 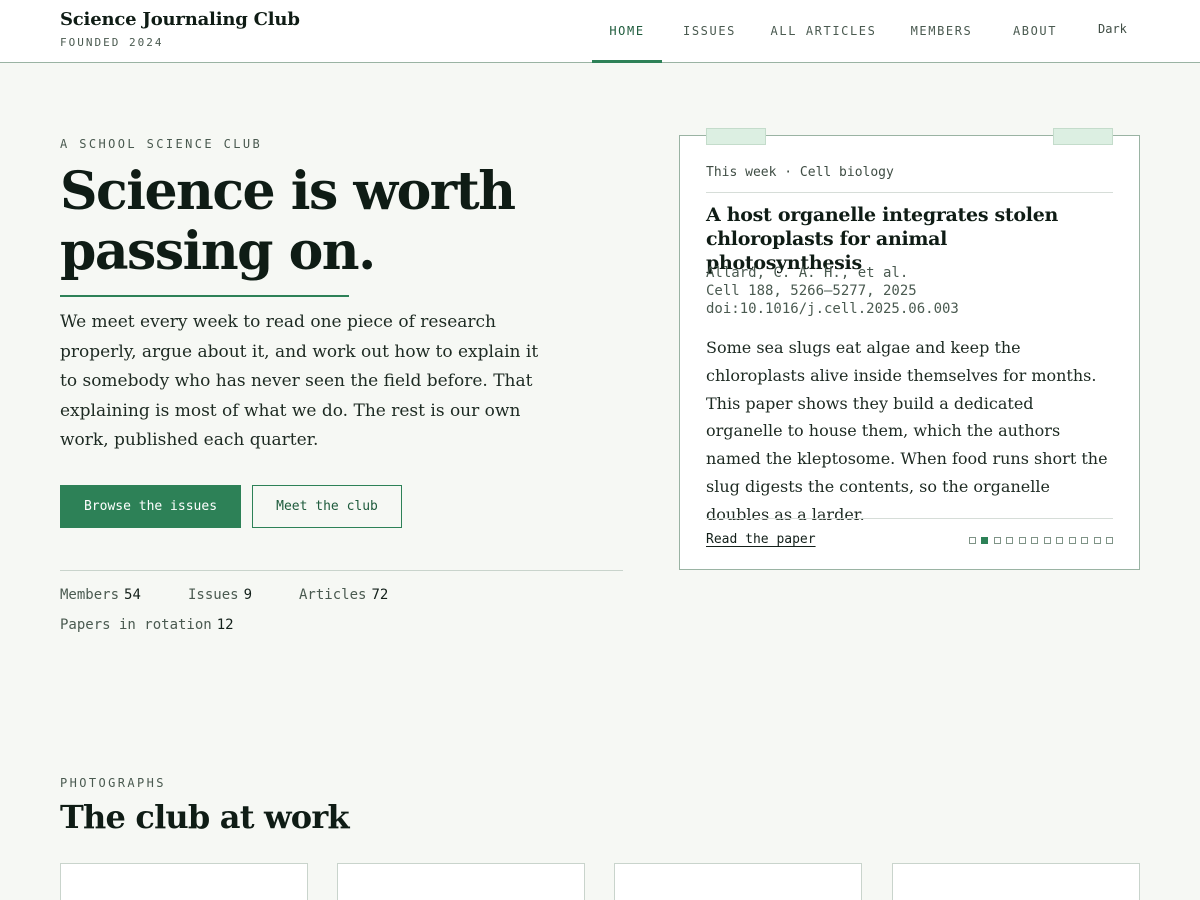 What do you see at coordinates (205, 817) in the screenshot?
I see `photographs-title: The club at work` at bounding box center [205, 817].